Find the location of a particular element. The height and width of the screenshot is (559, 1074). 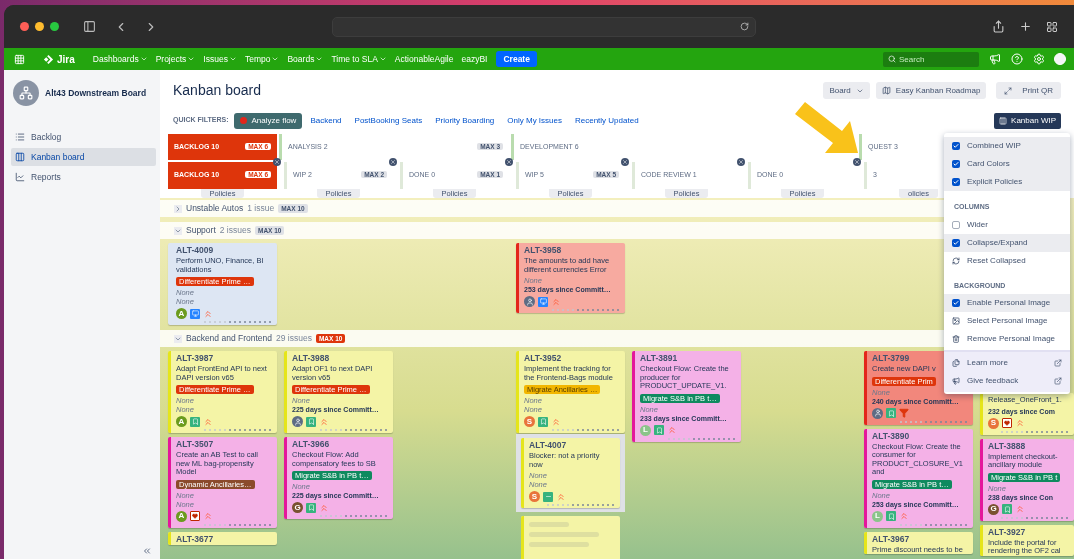

issue-key: ALT-3958 is located at coordinates (543, 250).